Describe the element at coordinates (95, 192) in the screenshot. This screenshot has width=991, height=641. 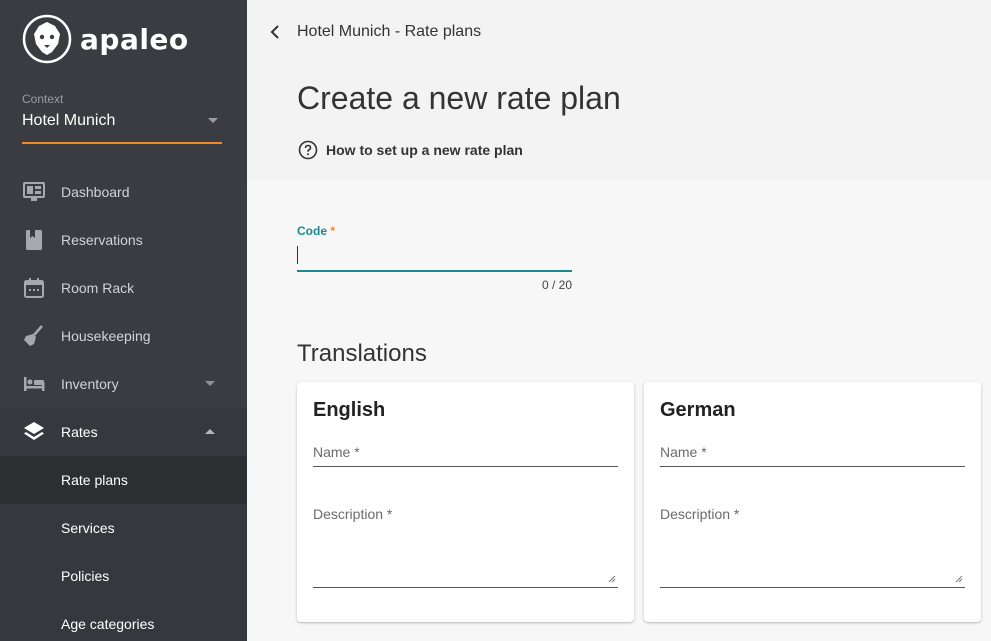
I see `sidebar-item-label: Dashboard` at that location.